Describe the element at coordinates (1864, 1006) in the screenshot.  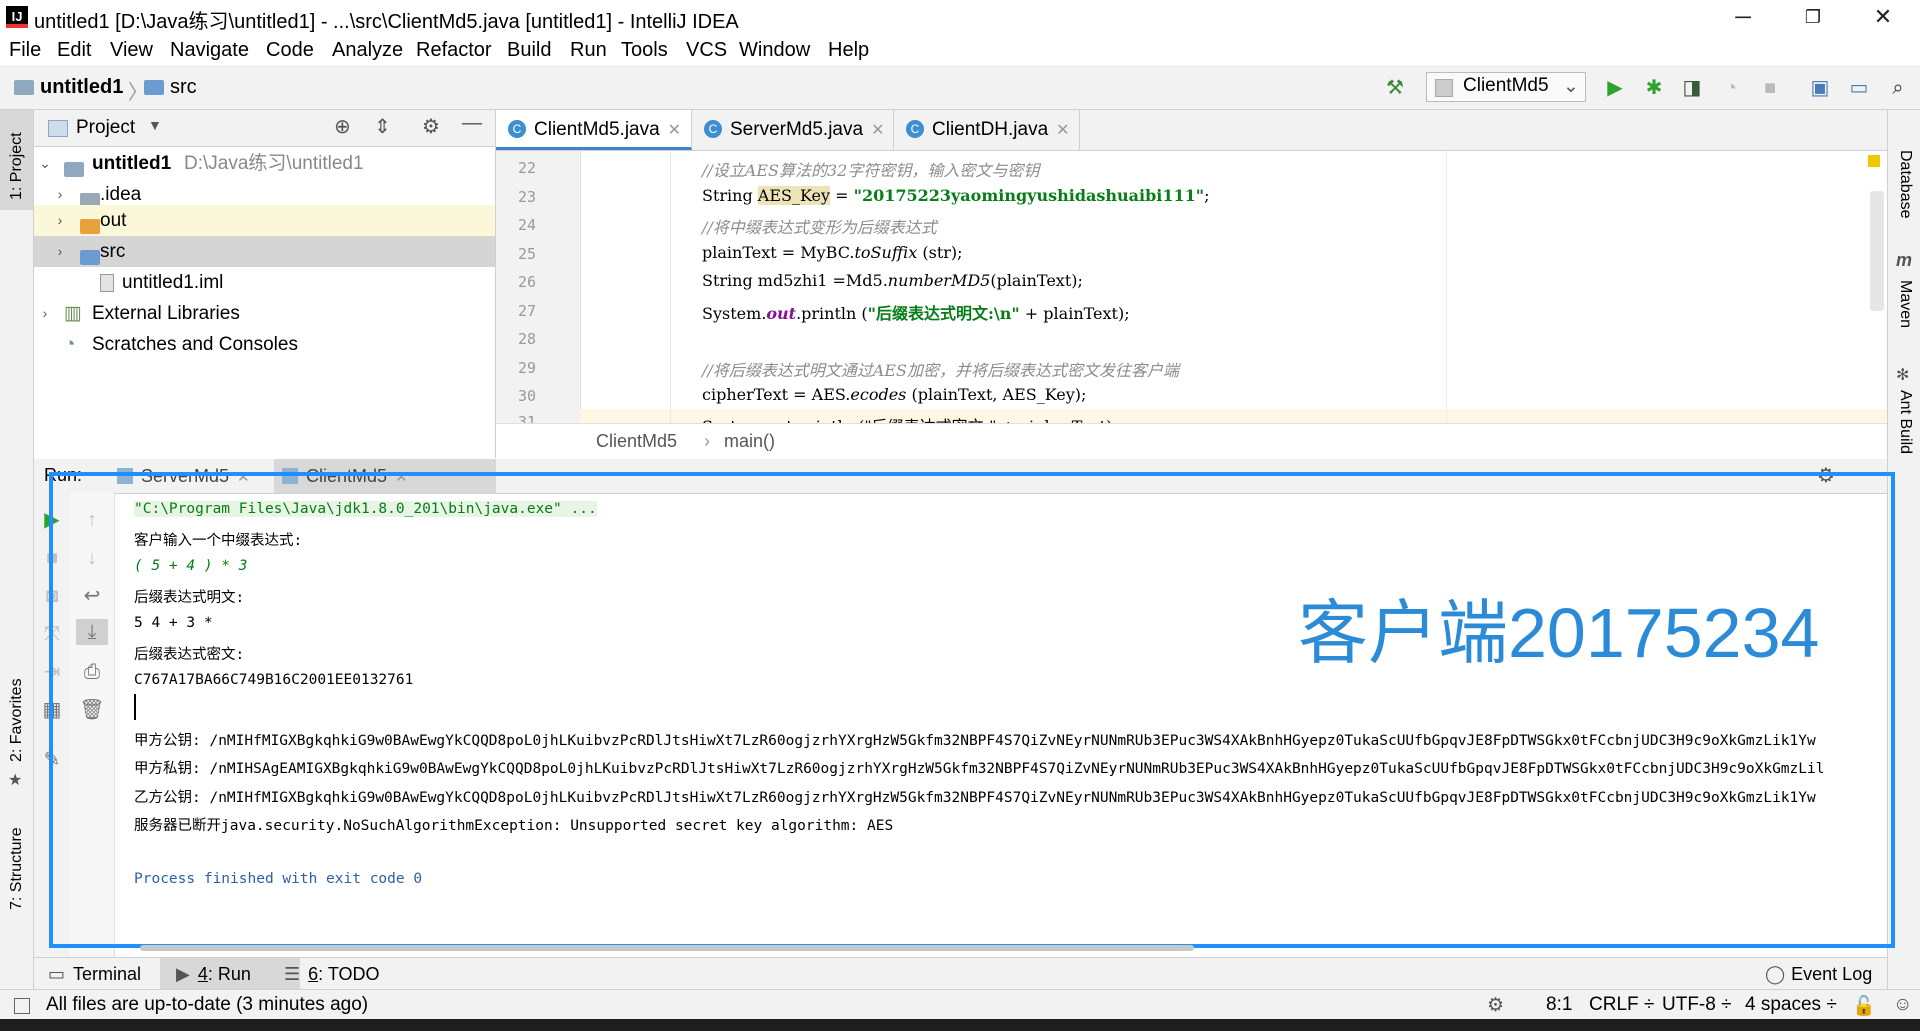
I see `lock-icon: 🔓` at that location.